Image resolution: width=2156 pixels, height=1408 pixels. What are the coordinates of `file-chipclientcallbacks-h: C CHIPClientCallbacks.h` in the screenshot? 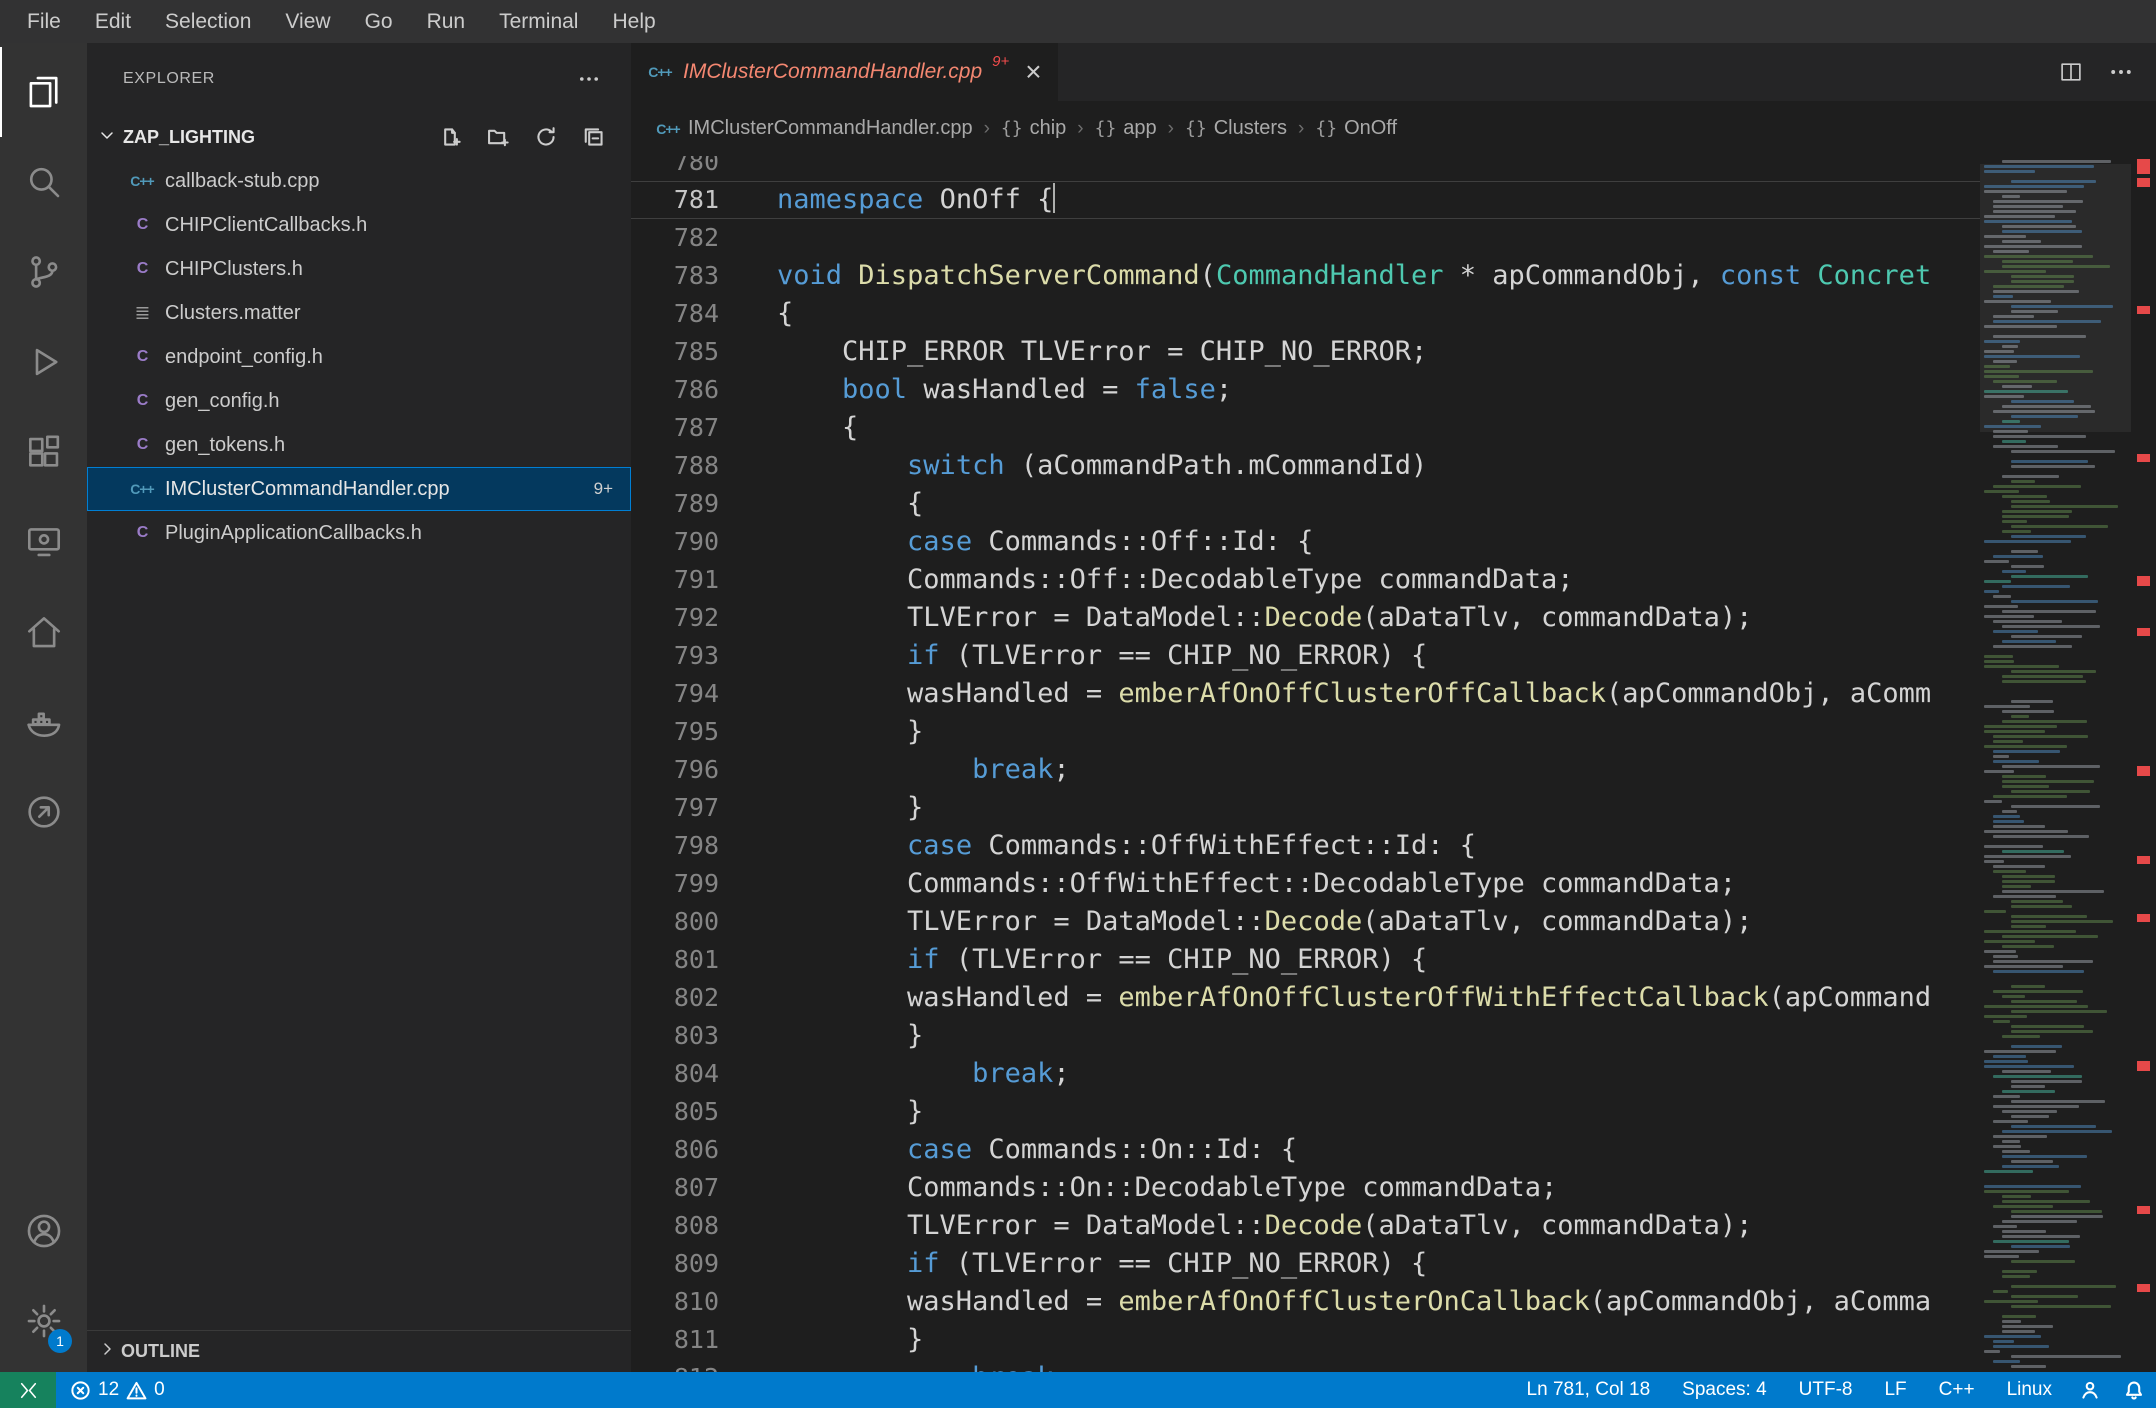 It's located at (359, 225).